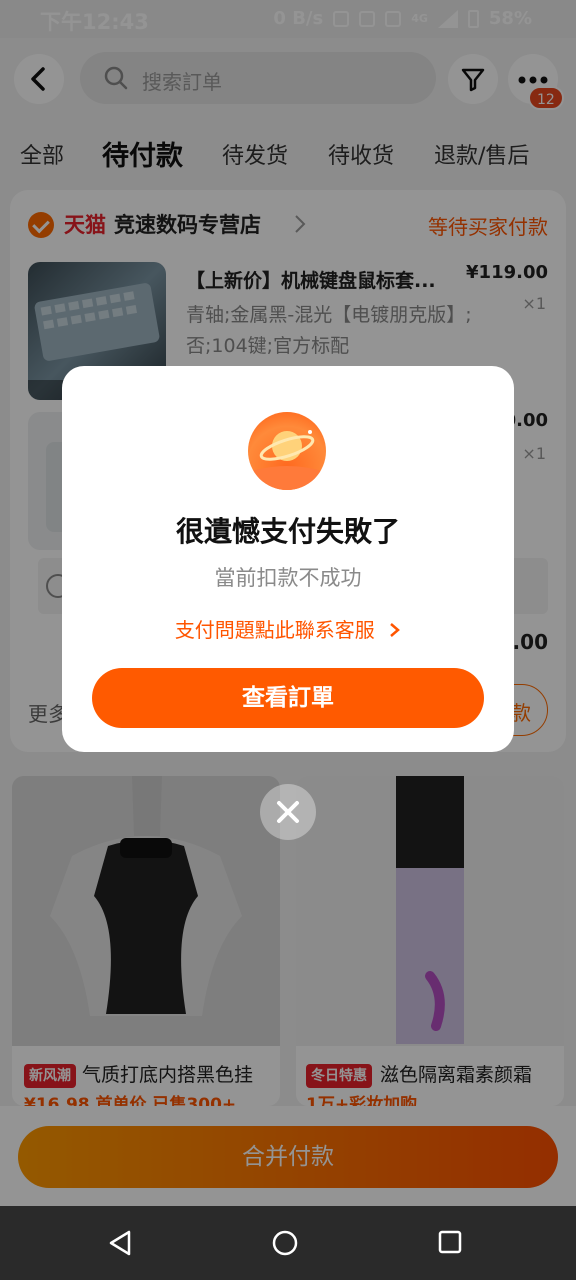 The width and height of the screenshot is (576, 1280). I want to click on close-icon, so click(288, 812).